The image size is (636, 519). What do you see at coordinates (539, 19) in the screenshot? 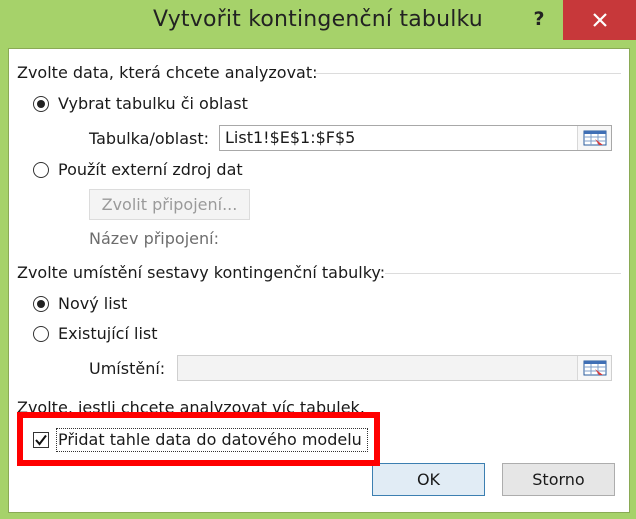
I see `help-button: ?` at bounding box center [539, 19].